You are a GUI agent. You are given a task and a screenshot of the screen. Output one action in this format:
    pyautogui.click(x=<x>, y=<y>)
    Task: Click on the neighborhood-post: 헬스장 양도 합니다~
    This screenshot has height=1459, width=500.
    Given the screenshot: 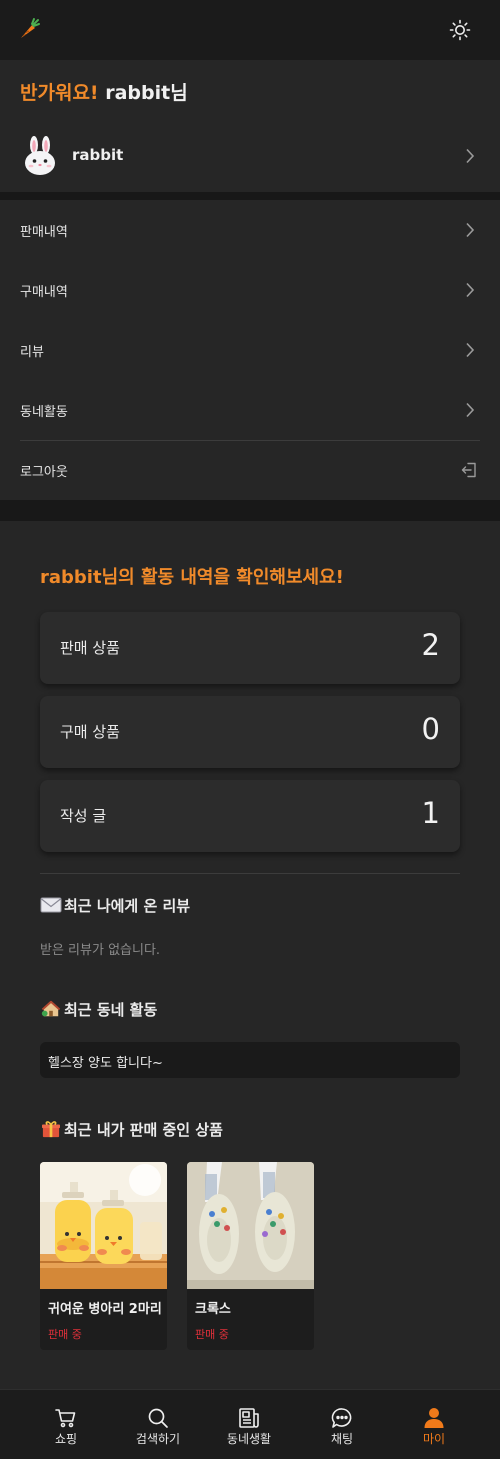 What is the action you would take?
    pyautogui.click(x=250, y=1060)
    